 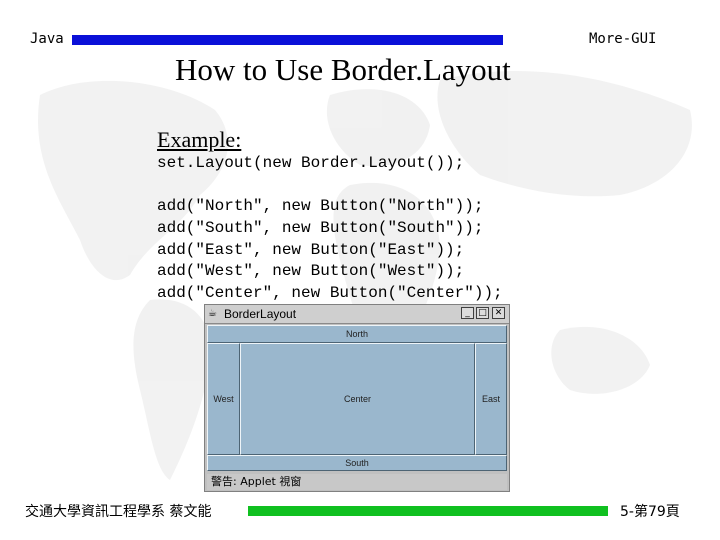 What do you see at coordinates (467, 313) in the screenshot?
I see `minimize-icon: _` at bounding box center [467, 313].